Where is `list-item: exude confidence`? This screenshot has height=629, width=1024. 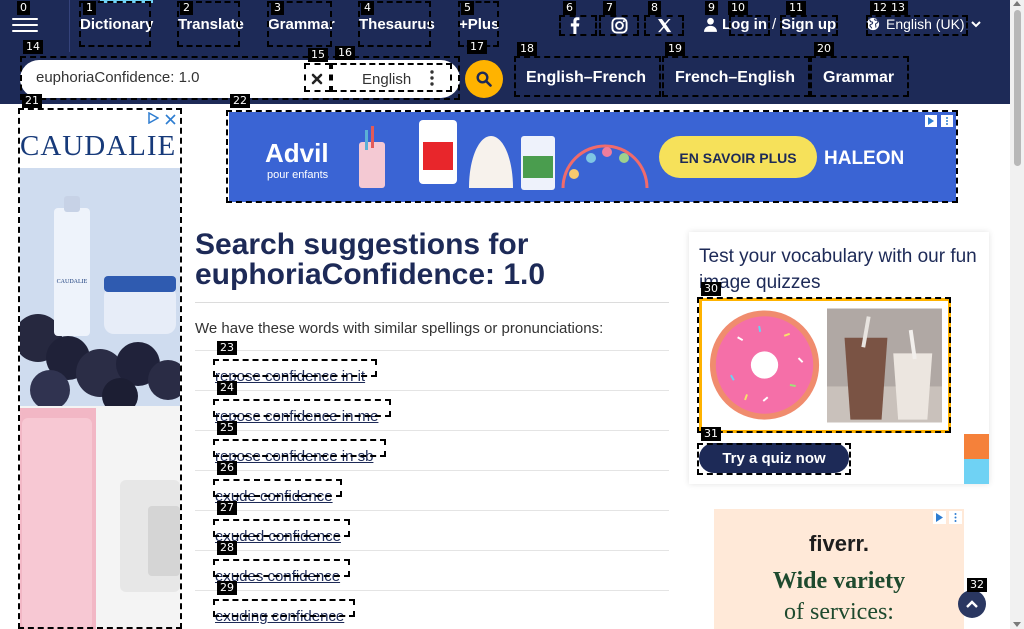 list-item: exude confidence is located at coordinates (432, 490).